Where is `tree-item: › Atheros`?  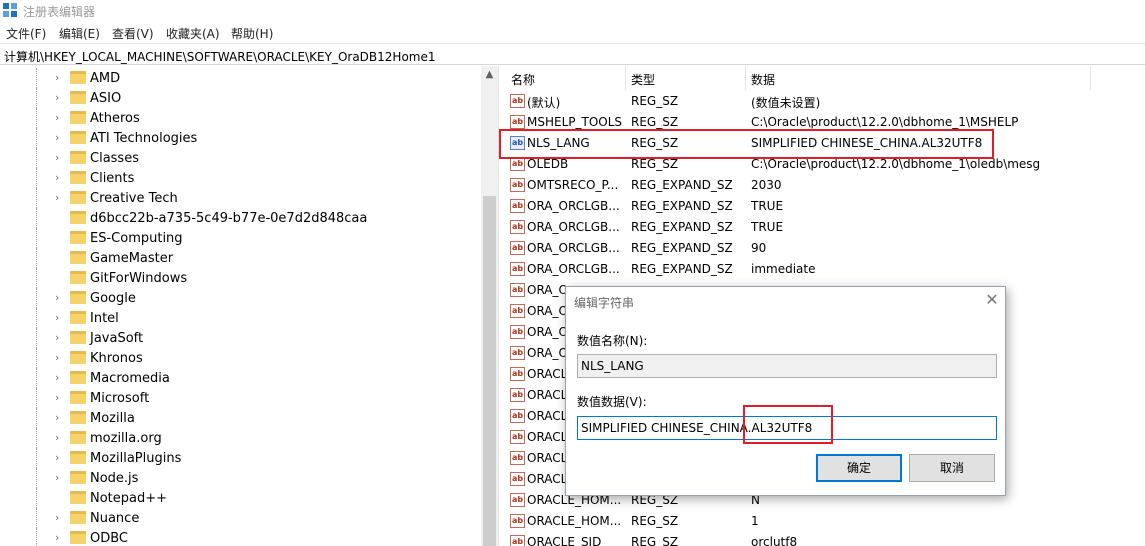
tree-item: › Atheros is located at coordinates (240, 118).